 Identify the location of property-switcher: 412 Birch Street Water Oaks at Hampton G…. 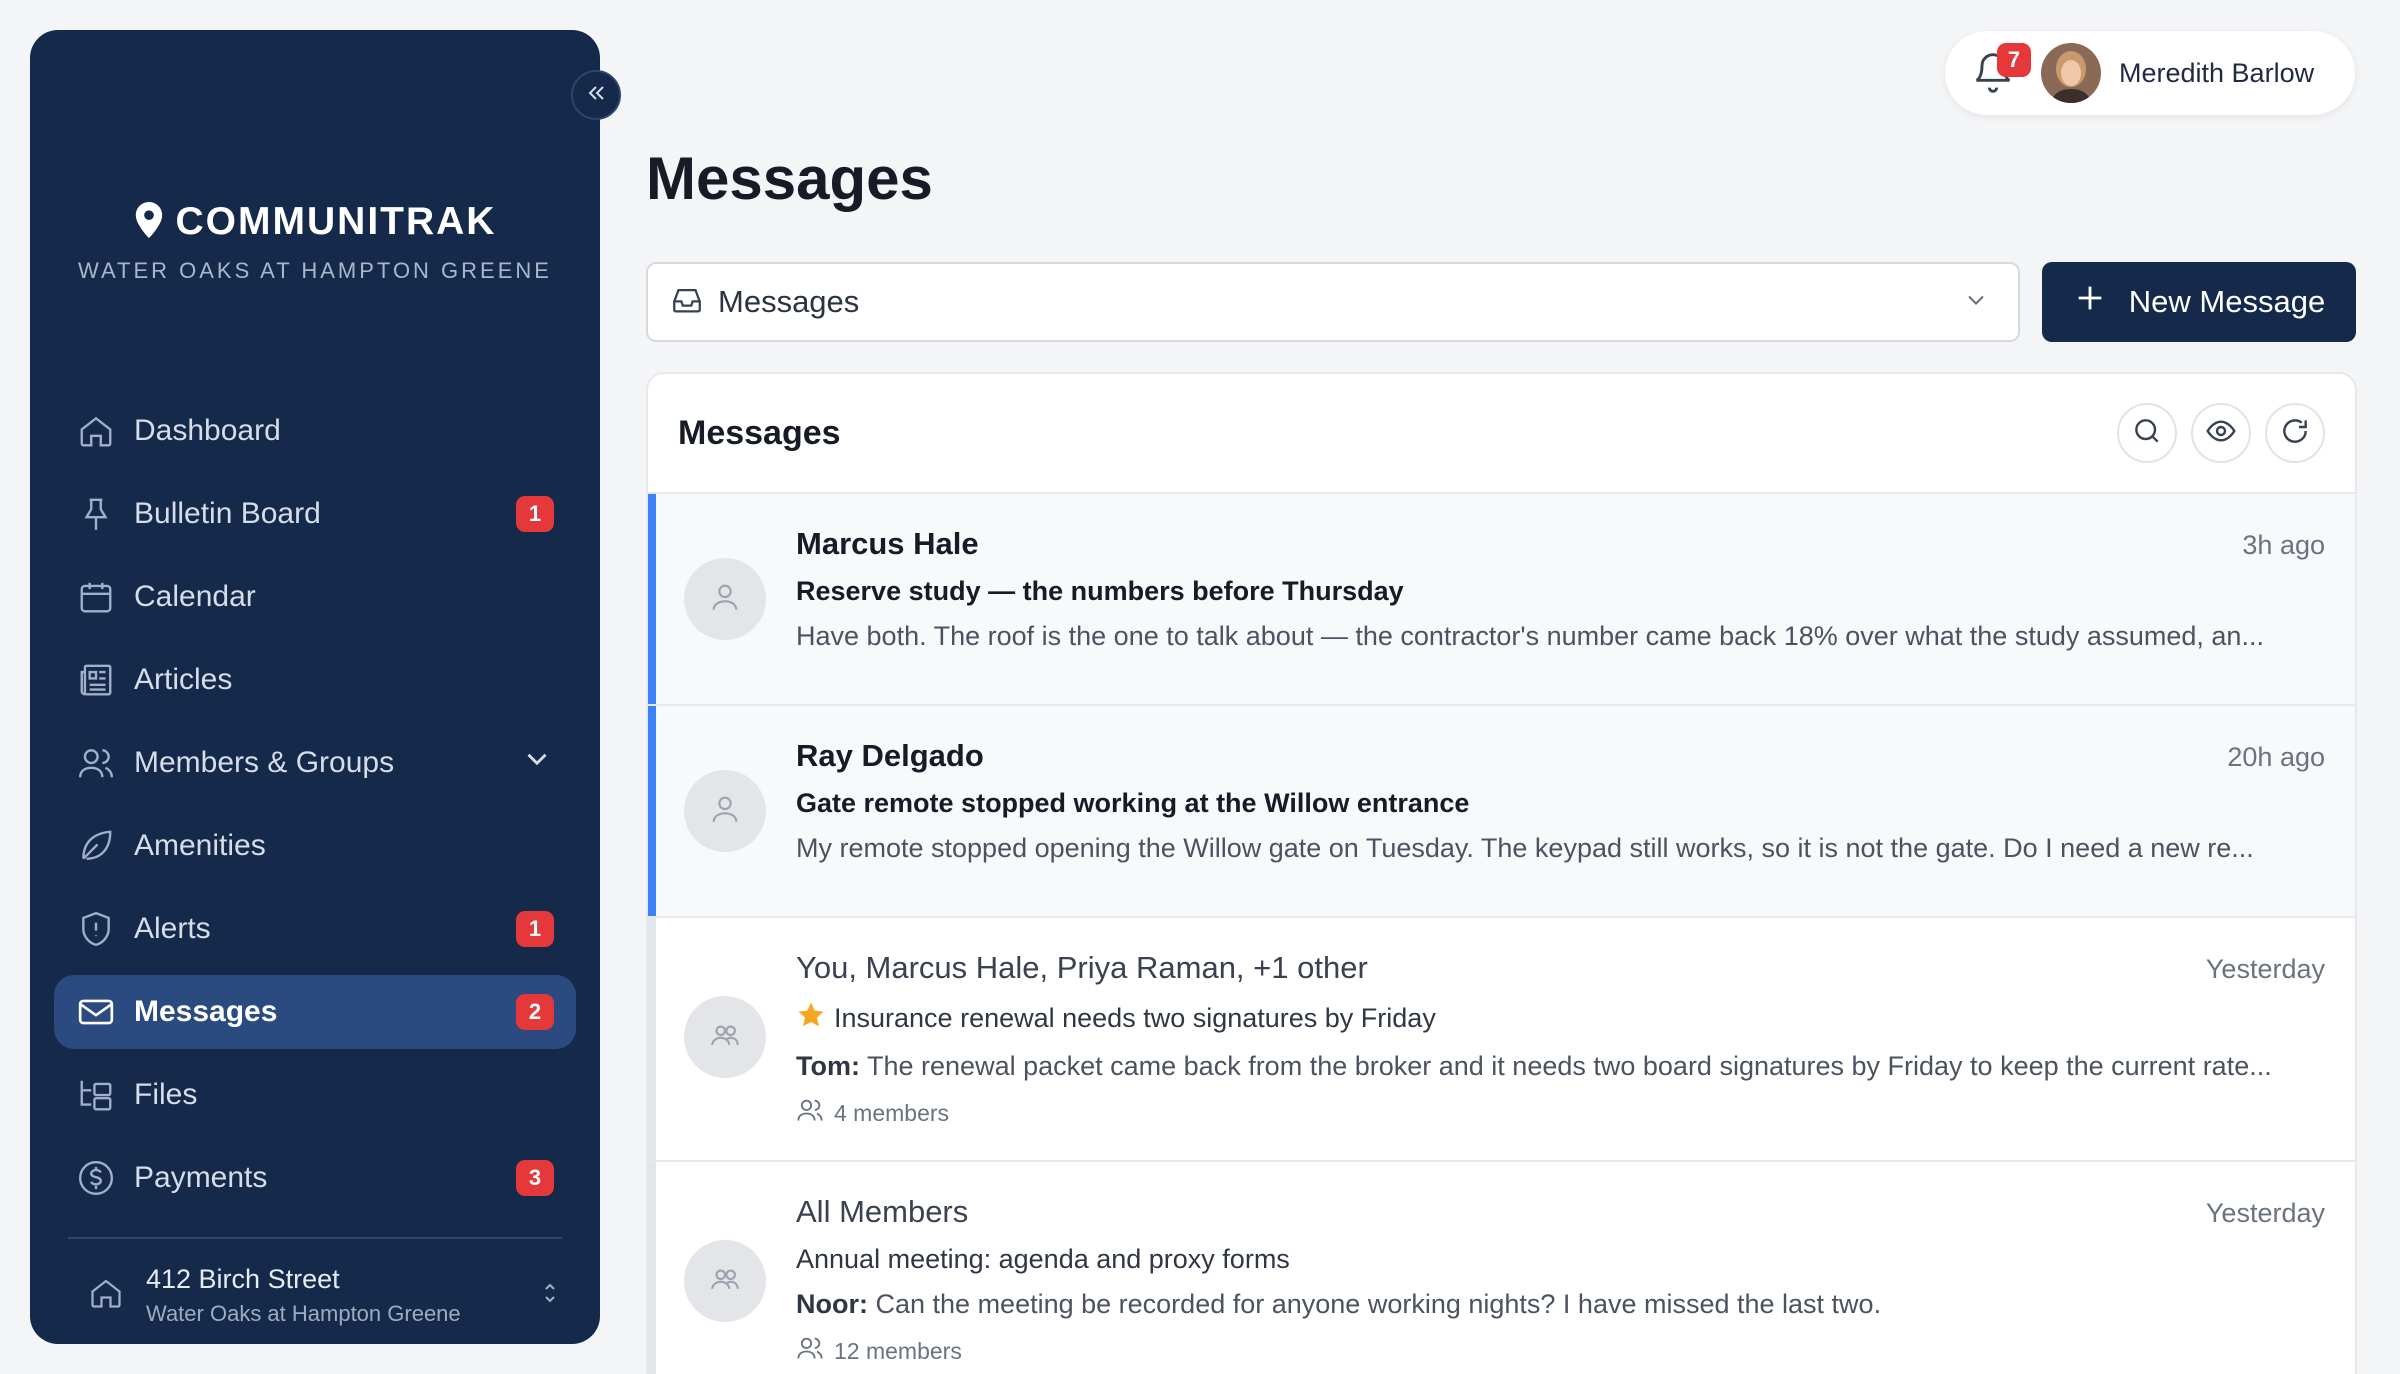
(325, 1295).